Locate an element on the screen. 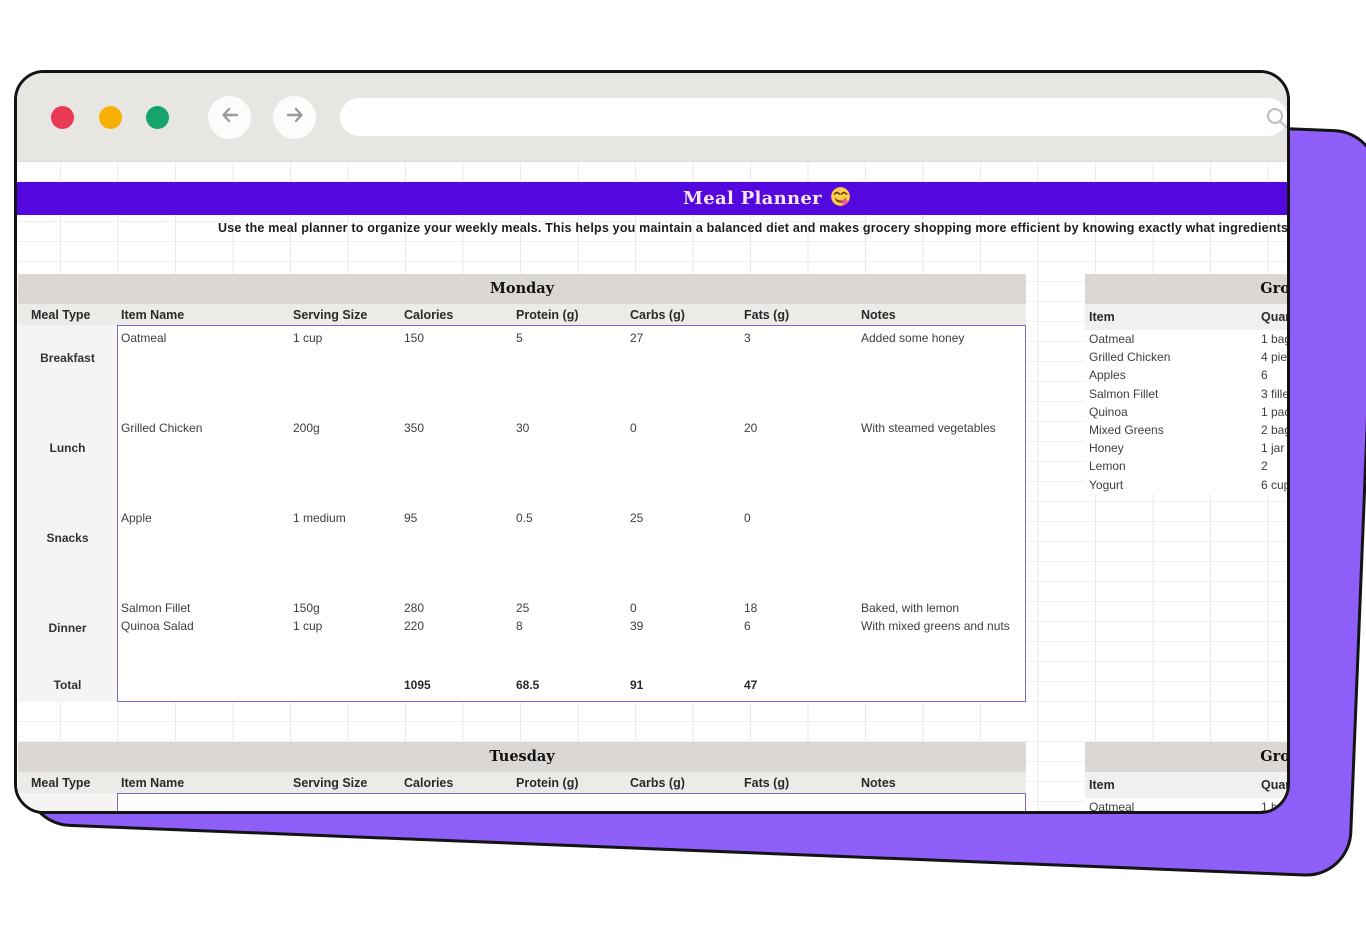 The image size is (1366, 950). grocery-column-header: Item is located at coordinates (1102, 317).